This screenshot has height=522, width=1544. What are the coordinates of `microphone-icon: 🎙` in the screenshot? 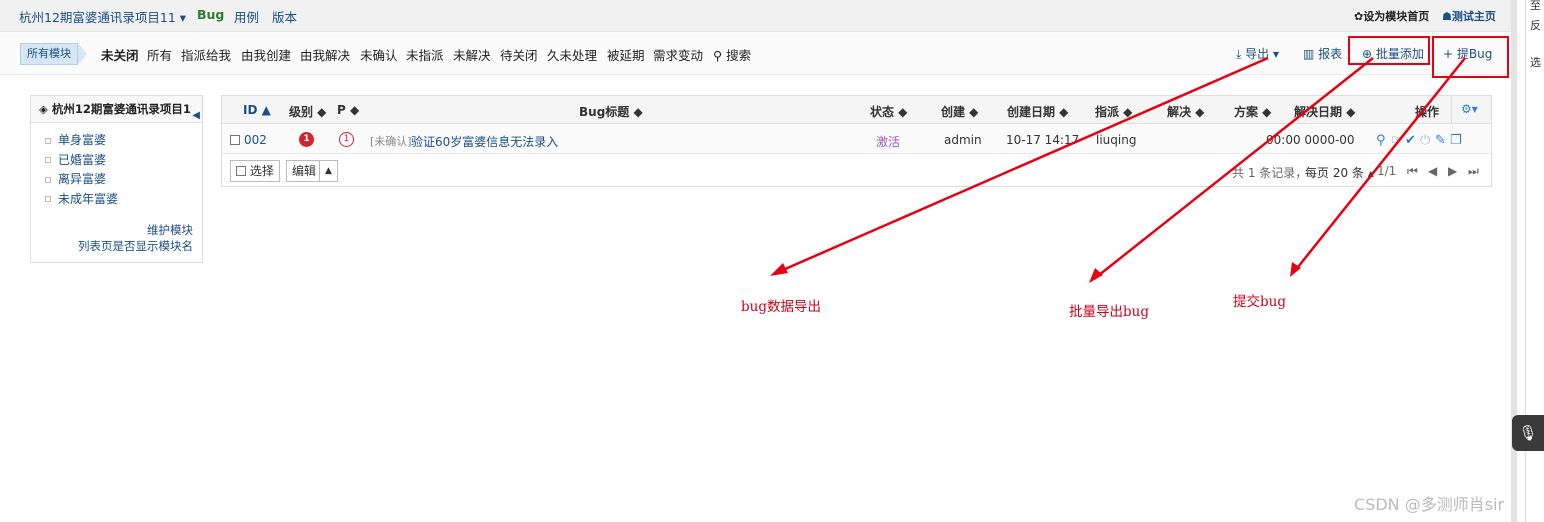 It's located at (1528, 433).